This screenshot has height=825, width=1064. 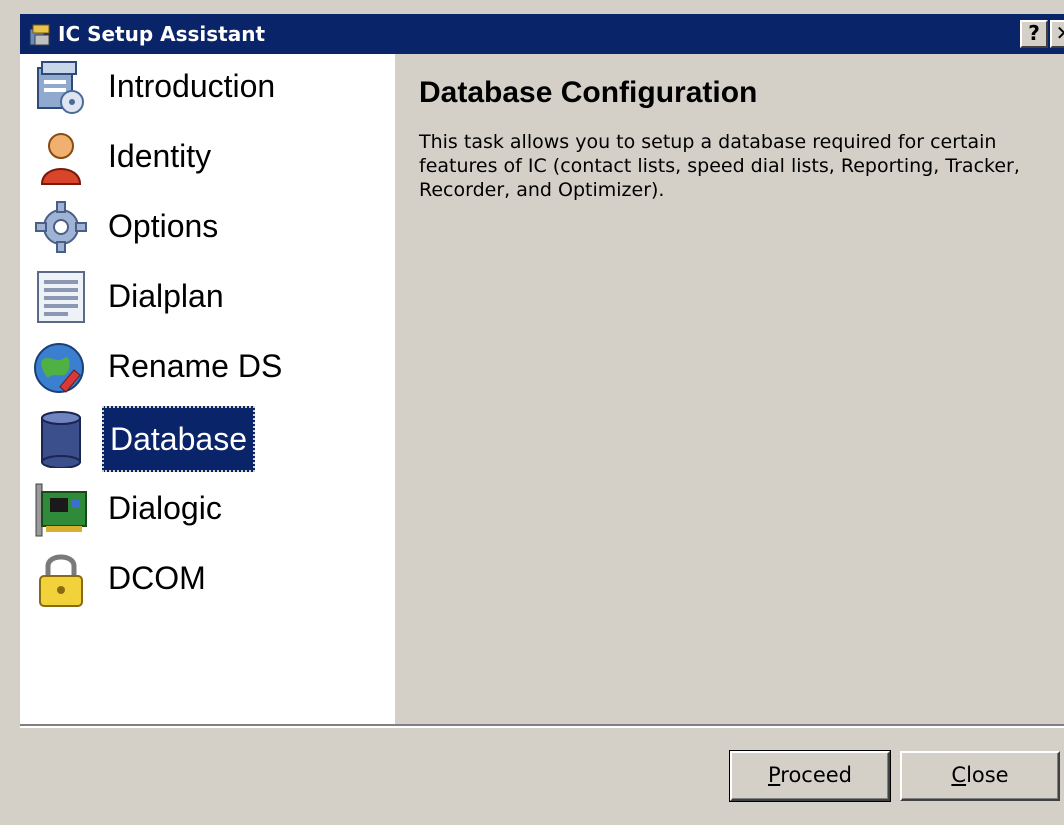 I want to click on sidebar-item-label: Database, so click(x=178, y=439).